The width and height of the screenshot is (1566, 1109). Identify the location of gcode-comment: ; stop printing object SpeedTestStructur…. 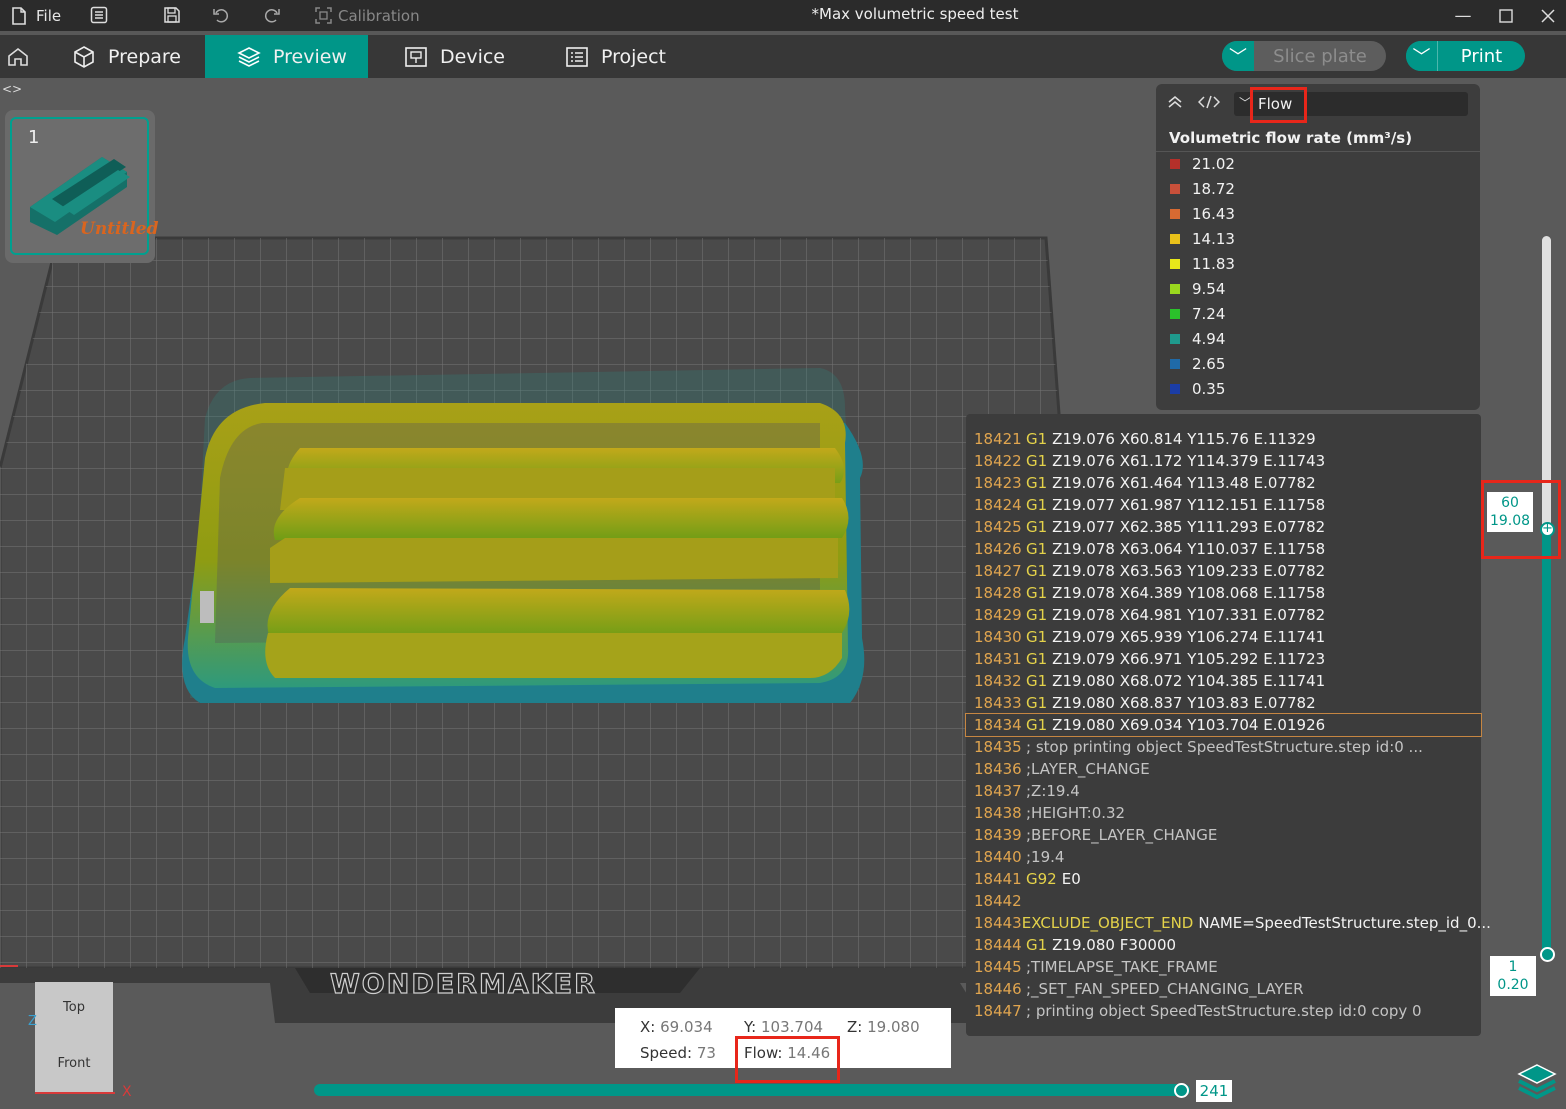
(1224, 747).